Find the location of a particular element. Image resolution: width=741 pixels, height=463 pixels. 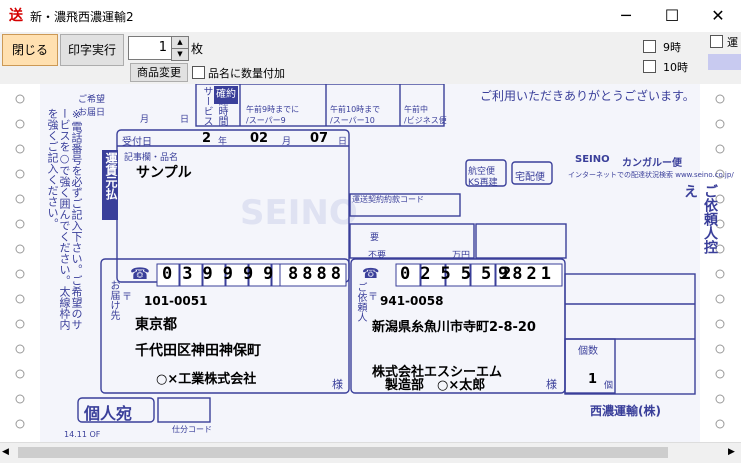

count-unit: 個 is located at coordinates (609, 386).